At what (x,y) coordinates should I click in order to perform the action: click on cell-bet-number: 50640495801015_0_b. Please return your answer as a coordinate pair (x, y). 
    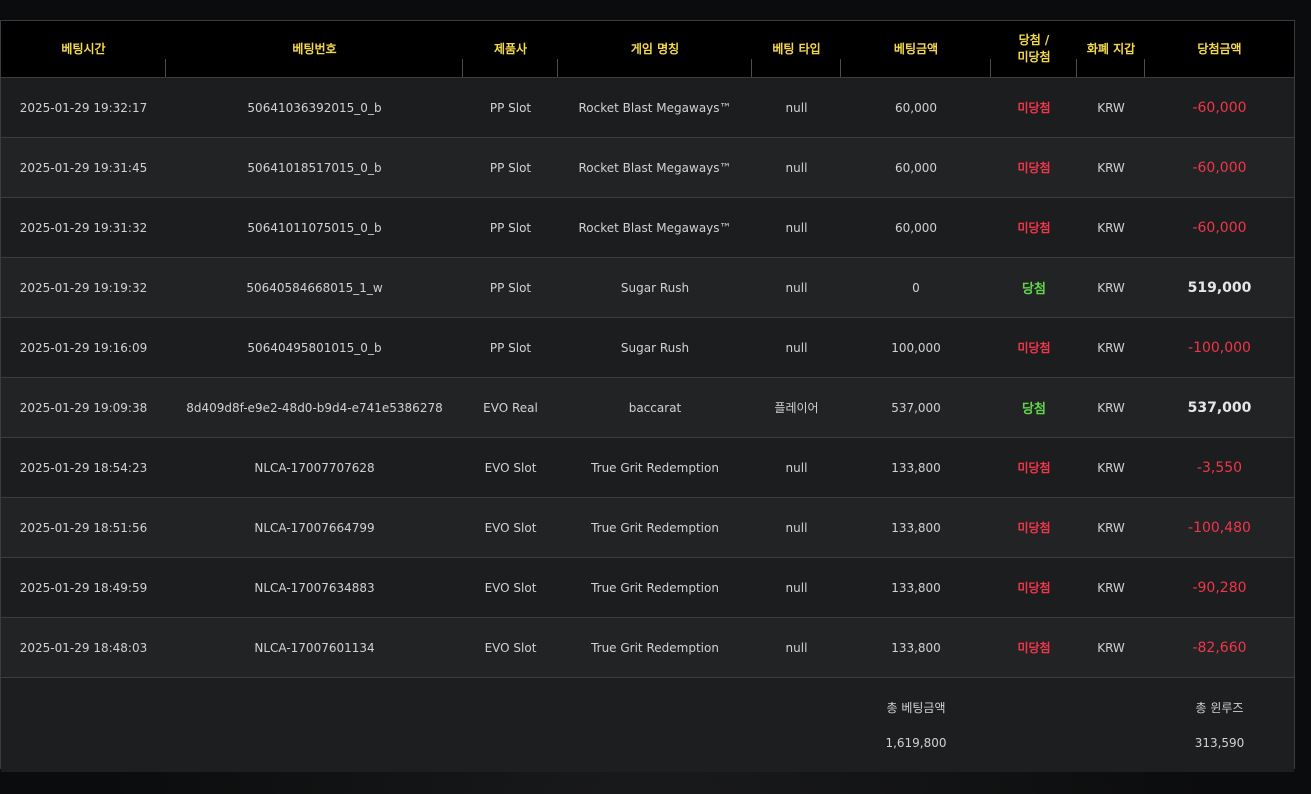
    Looking at the image, I should click on (314, 347).